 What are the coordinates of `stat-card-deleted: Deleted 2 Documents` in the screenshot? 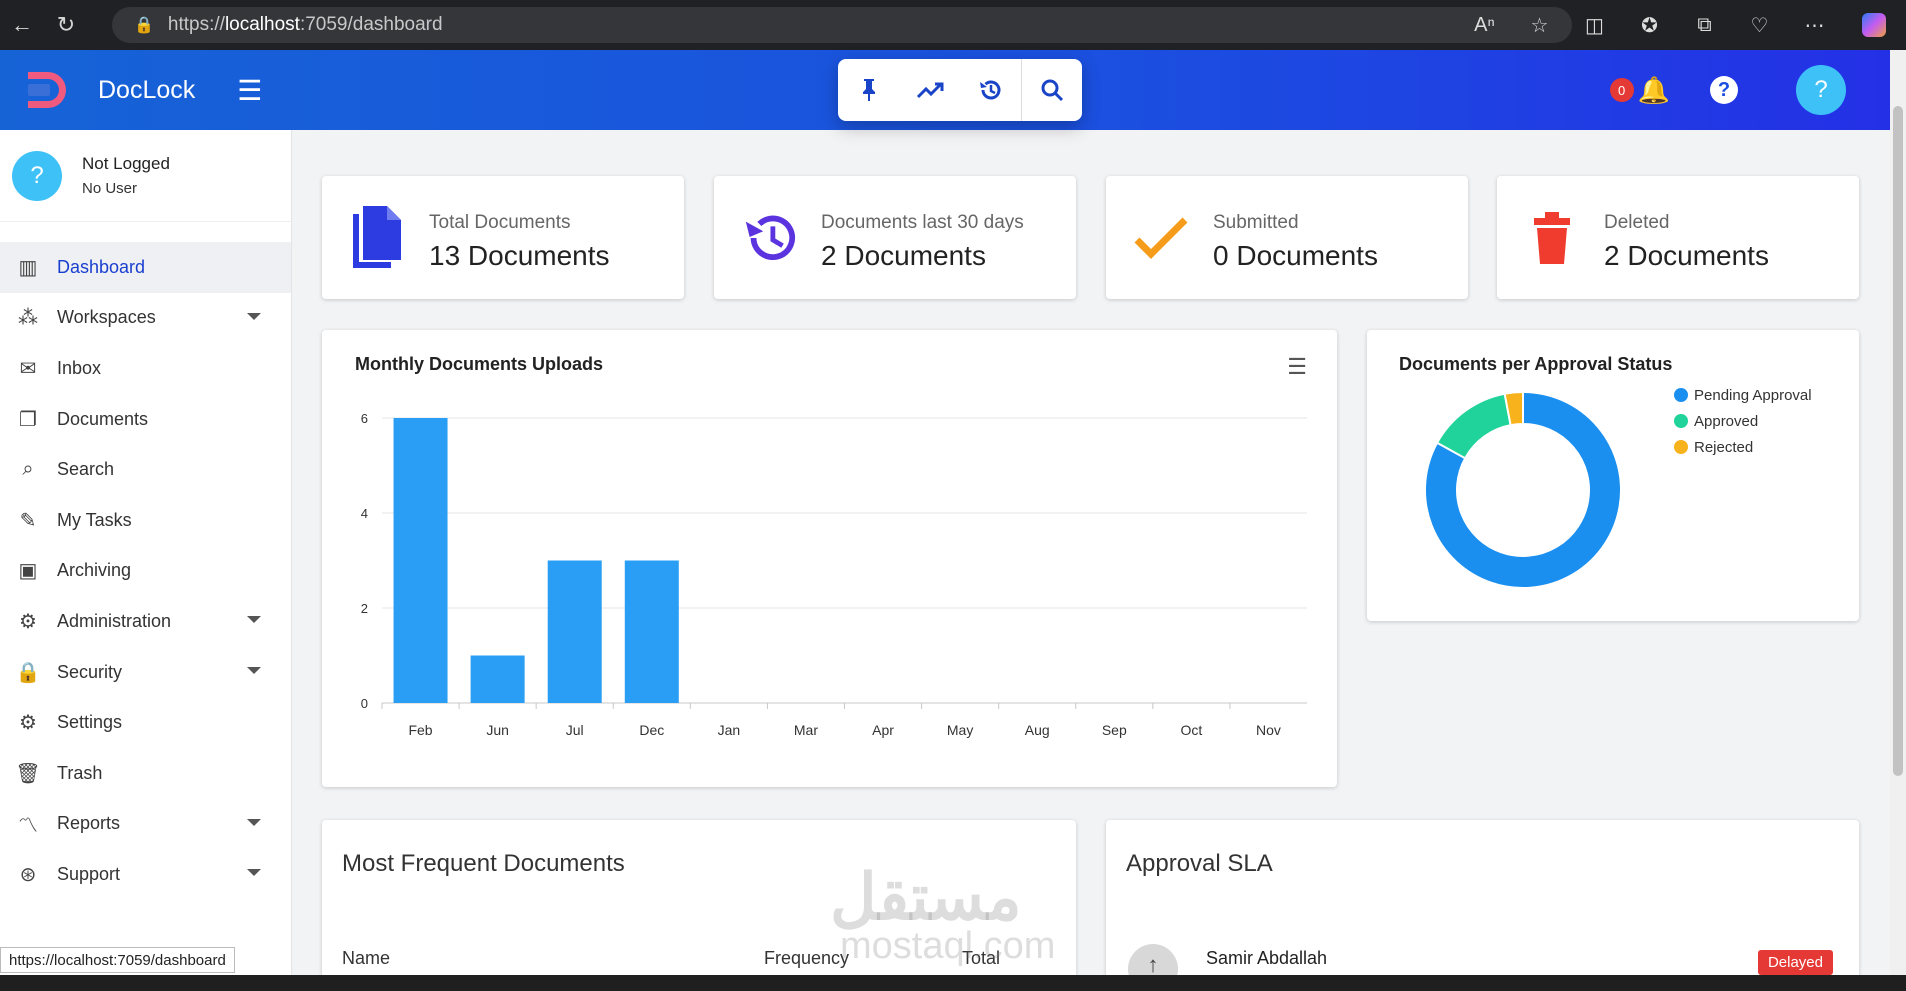 It's located at (1678, 237).